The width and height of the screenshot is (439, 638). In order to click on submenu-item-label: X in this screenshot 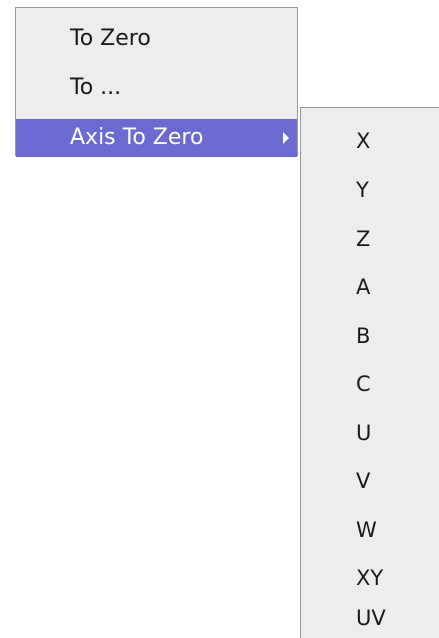, I will do `click(363, 141)`.